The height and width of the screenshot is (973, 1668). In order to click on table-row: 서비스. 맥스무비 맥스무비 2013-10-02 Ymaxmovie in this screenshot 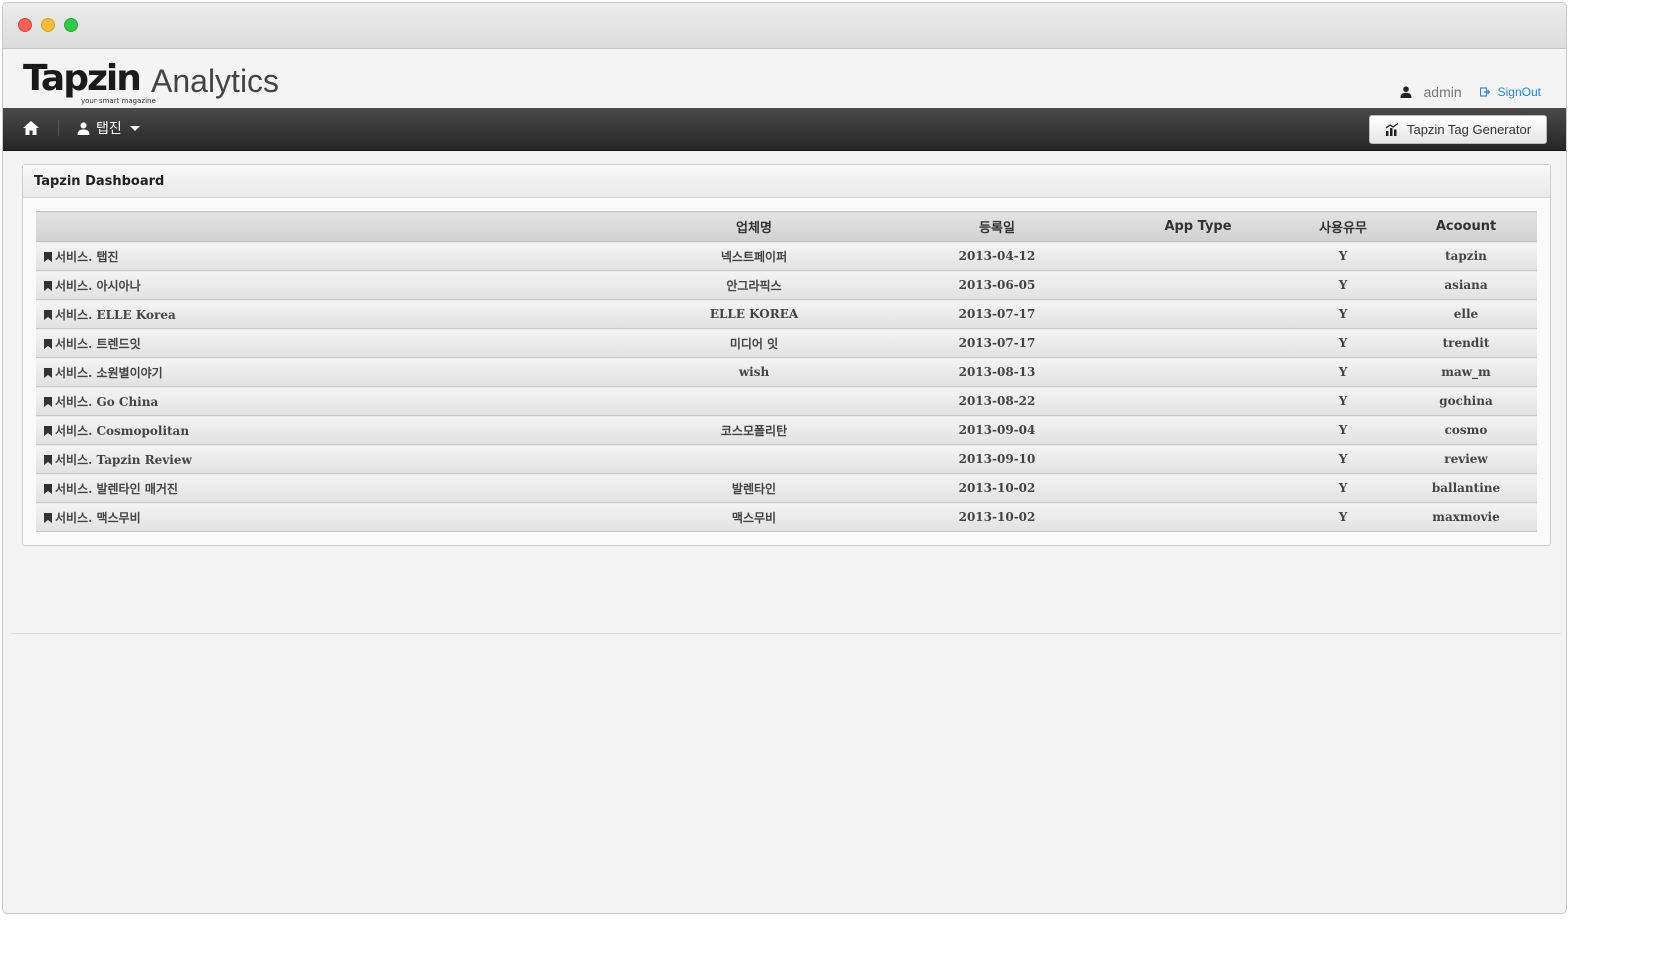, I will do `click(786, 517)`.